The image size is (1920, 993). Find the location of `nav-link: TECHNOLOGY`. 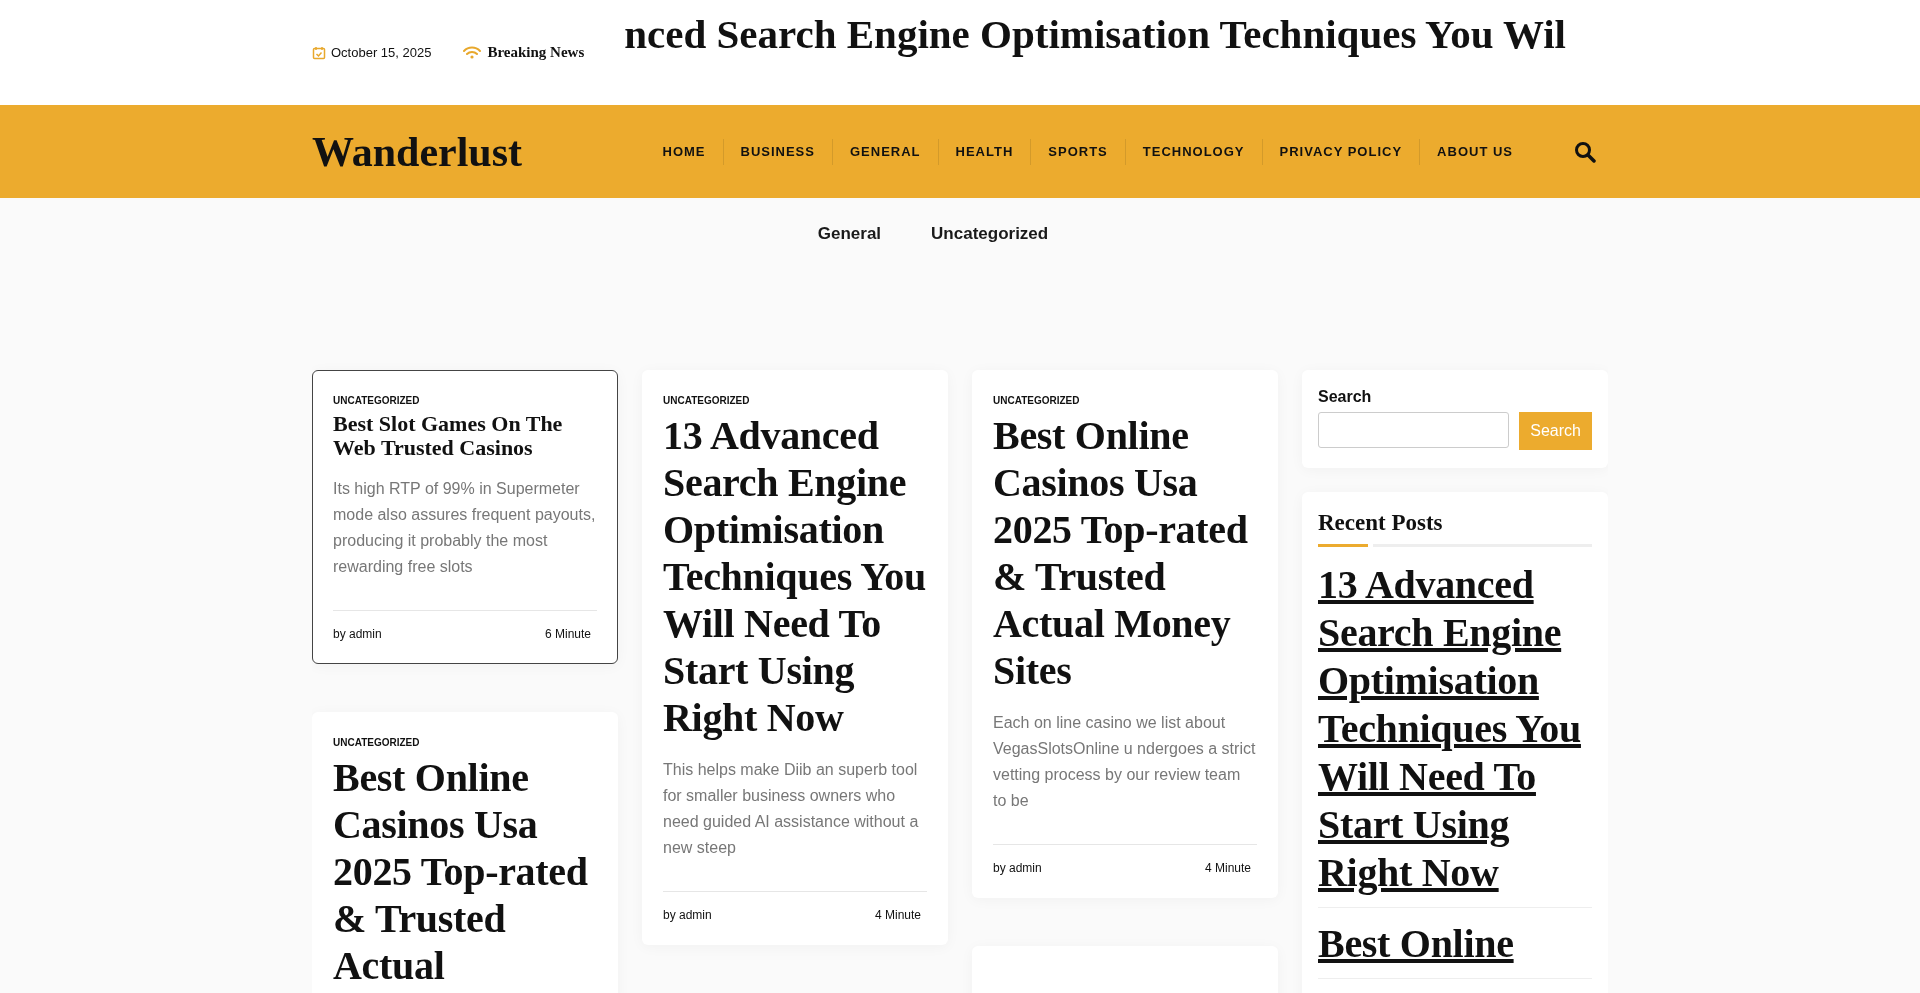

nav-link: TECHNOLOGY is located at coordinates (1193, 151).